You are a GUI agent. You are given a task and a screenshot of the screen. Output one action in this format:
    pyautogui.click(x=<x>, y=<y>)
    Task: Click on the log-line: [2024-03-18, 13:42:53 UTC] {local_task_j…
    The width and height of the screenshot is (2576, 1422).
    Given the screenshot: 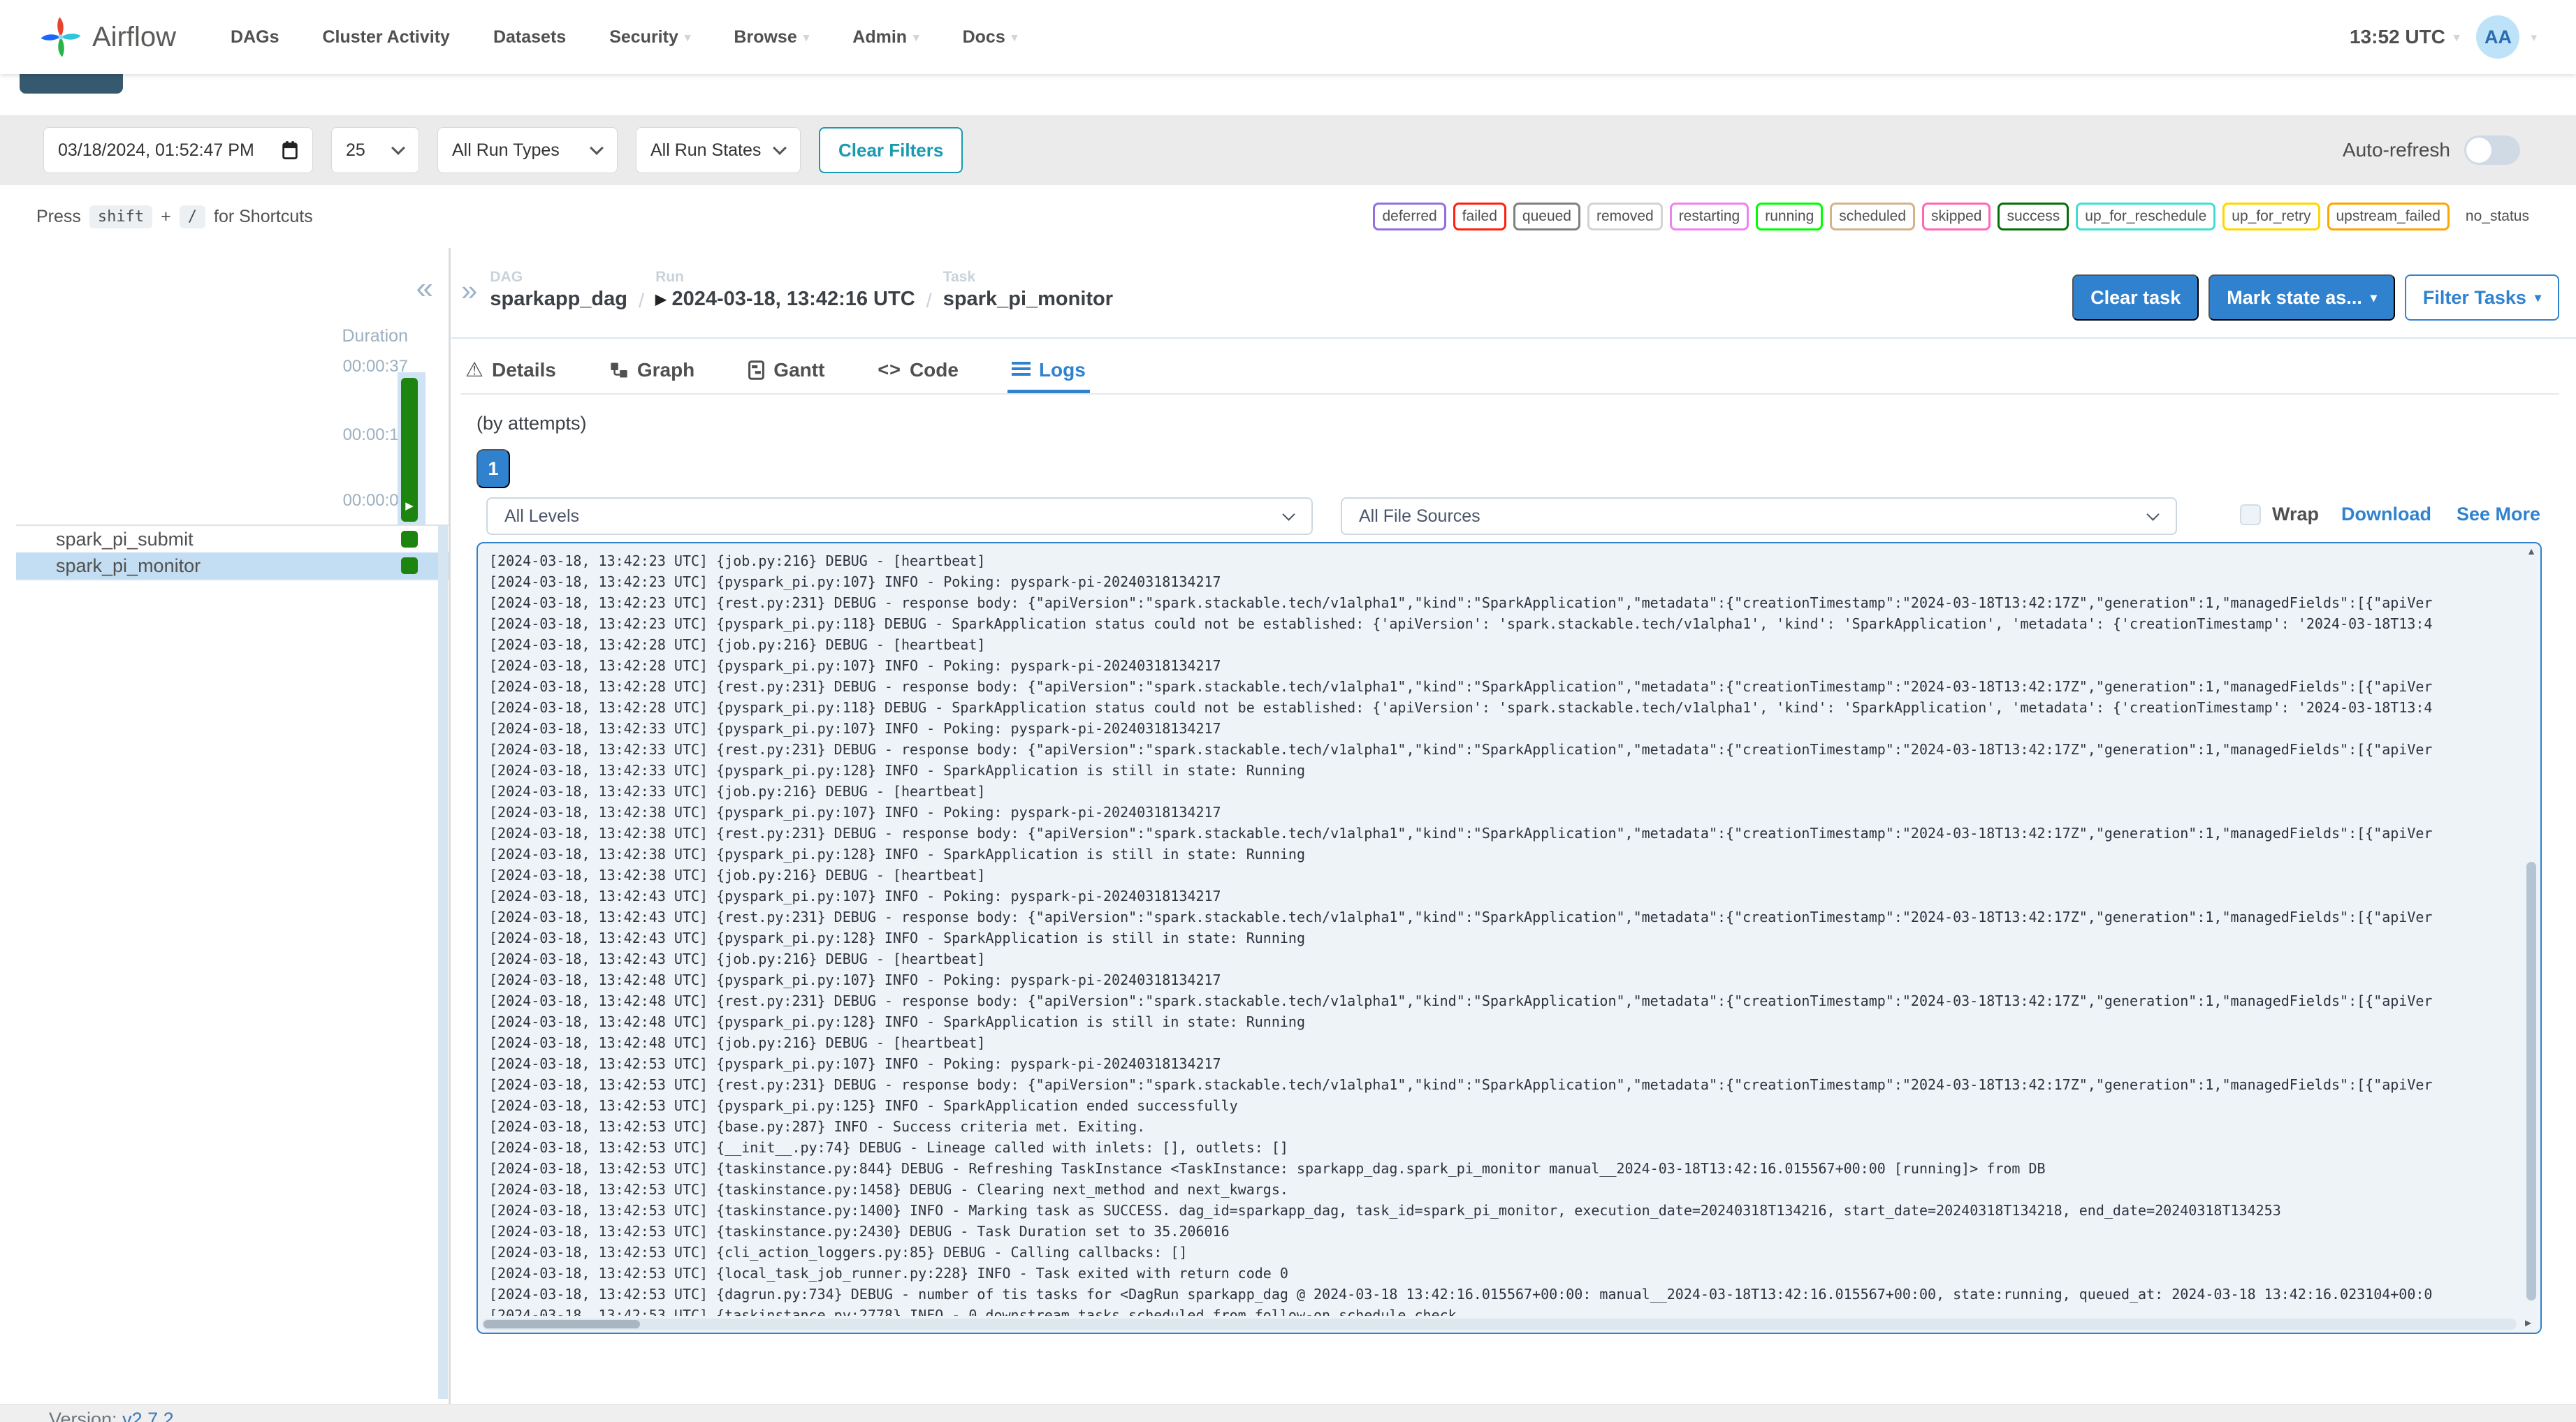 What is the action you would take?
    pyautogui.click(x=888, y=1273)
    